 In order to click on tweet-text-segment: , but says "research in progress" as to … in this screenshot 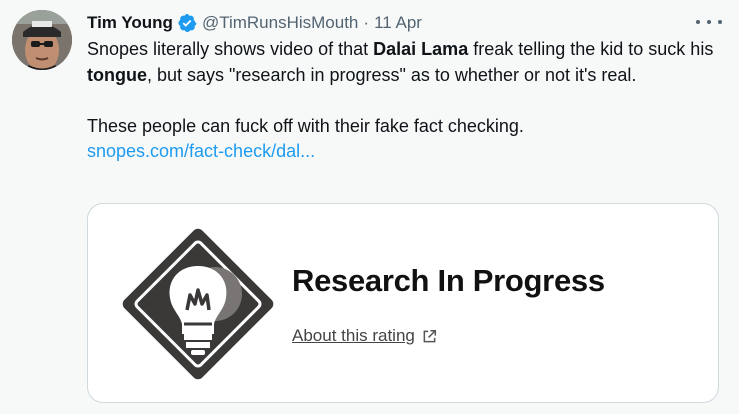, I will do `click(392, 74)`.